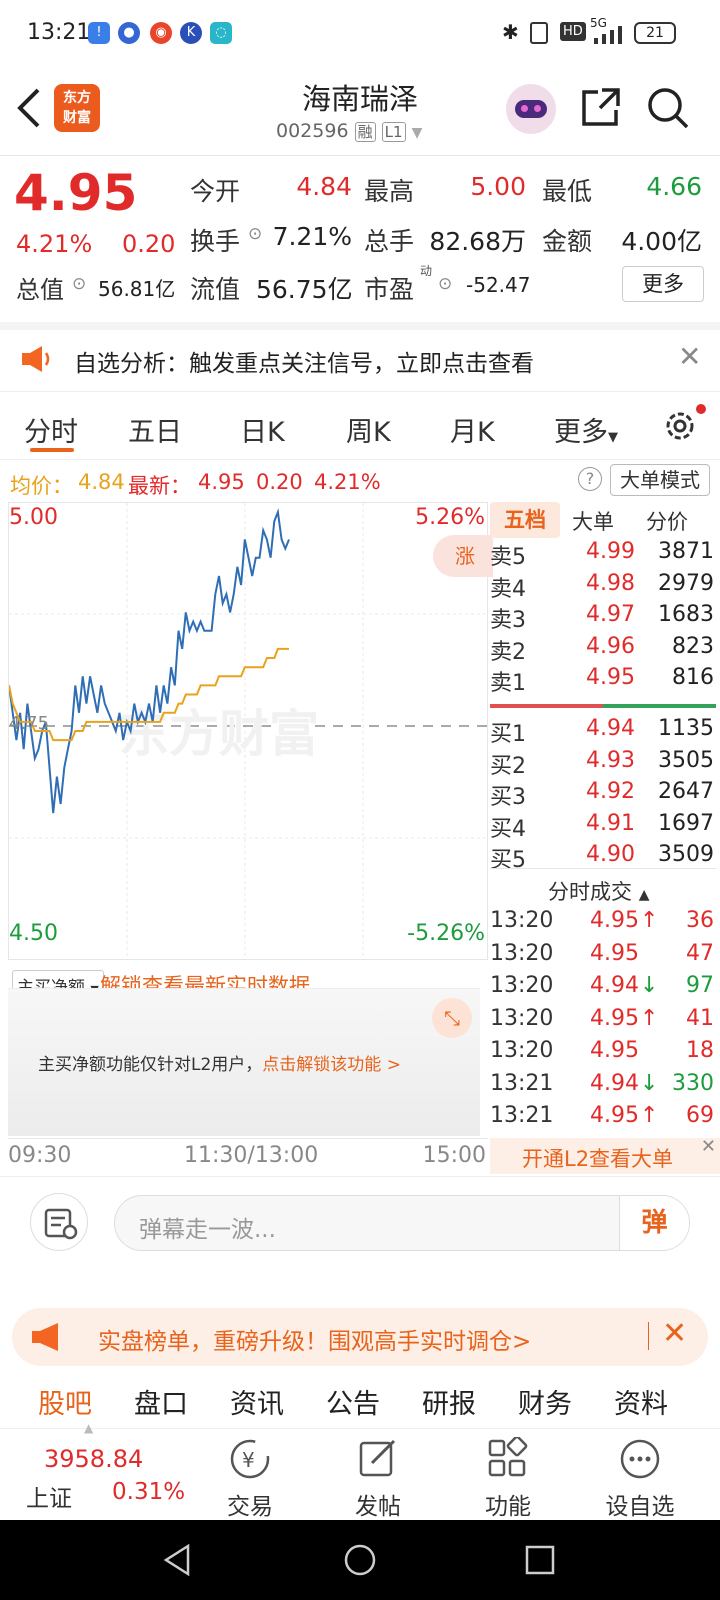 The image size is (720, 1600). Describe the element at coordinates (603, 924) in the screenshot. I see `tick-row: 13:20 4.95 ↑ 36` at that location.